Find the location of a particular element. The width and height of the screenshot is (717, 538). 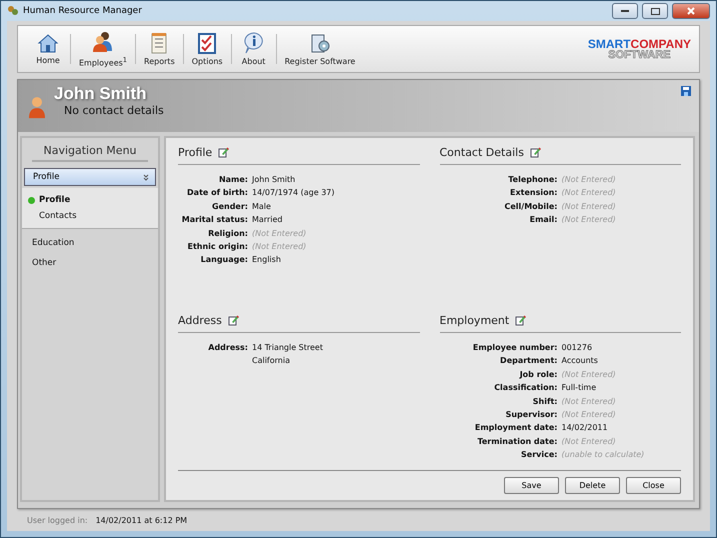

field-label: Service: is located at coordinates (539, 455).